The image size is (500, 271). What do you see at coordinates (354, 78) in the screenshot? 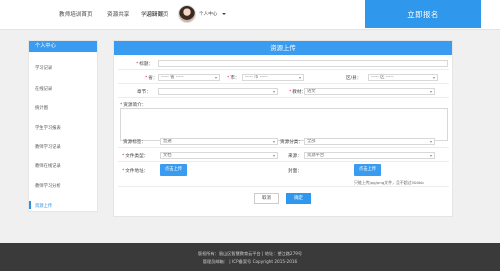
I see `district-label: 区/县：` at bounding box center [354, 78].